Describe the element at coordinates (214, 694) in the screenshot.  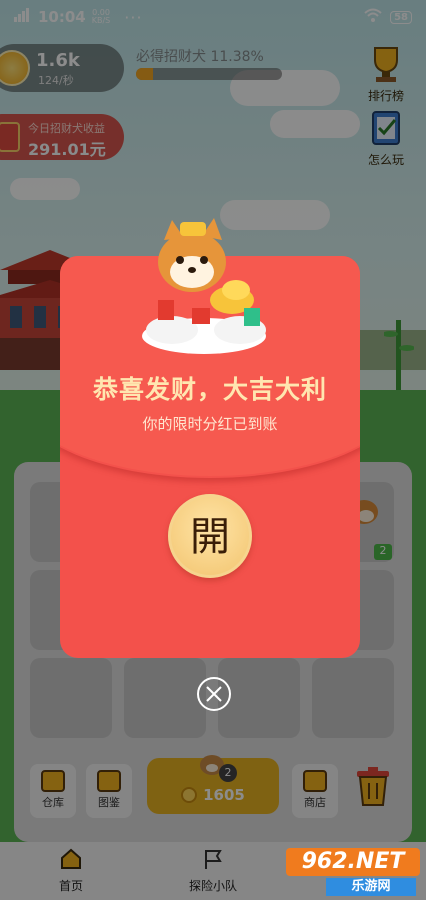
I see `close-modal-button` at that location.